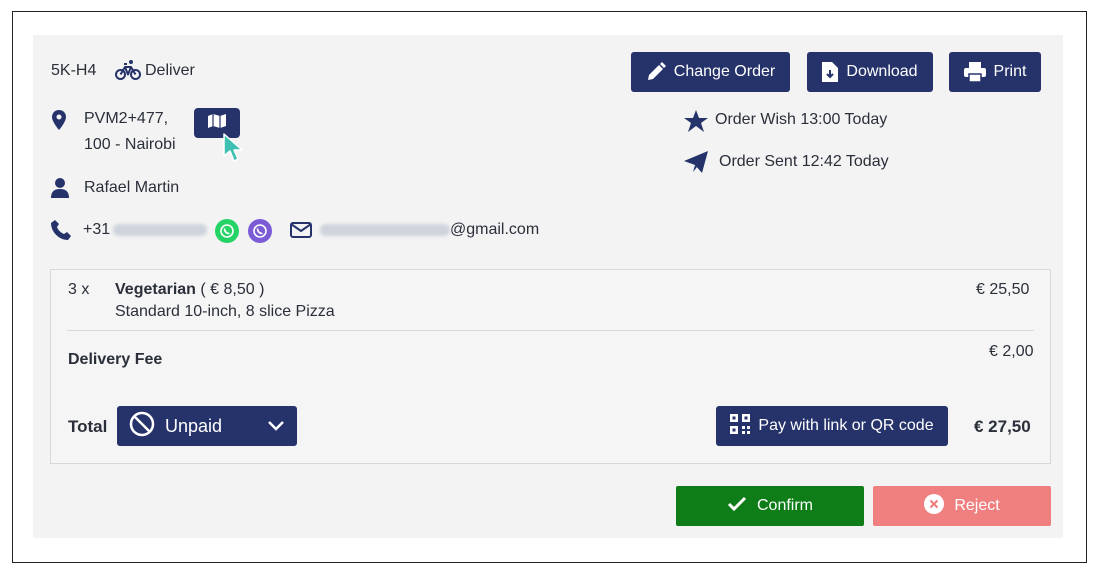 The height and width of the screenshot is (573, 1096). What do you see at coordinates (301, 232) in the screenshot?
I see `envelope-icon` at bounding box center [301, 232].